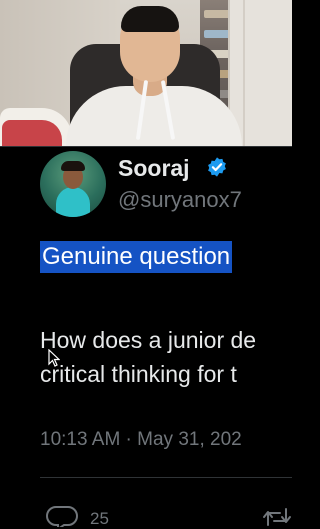 The width and height of the screenshot is (320, 529). I want to click on divider, so click(166, 477).